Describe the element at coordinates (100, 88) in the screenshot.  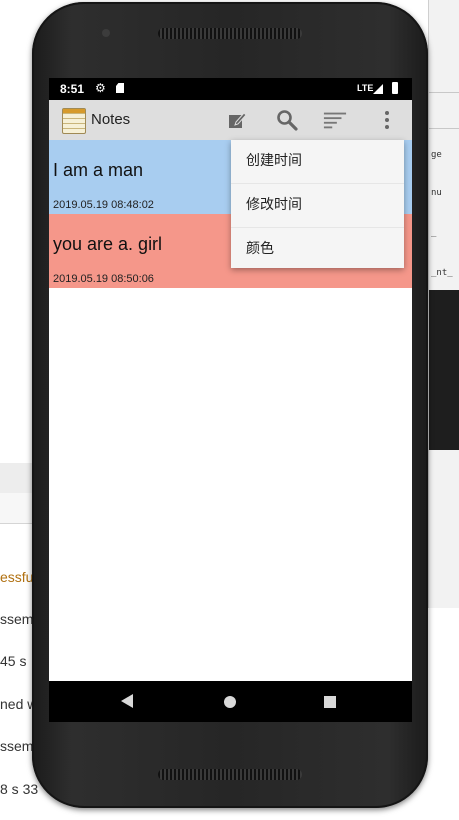
I see `settings-gear-icon: ⚙` at that location.